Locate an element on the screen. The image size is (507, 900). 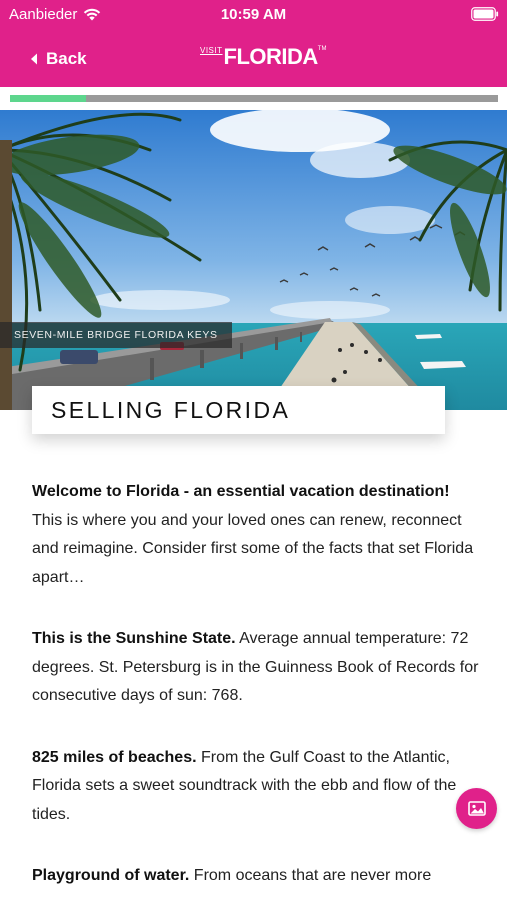
photo-caption: SEVEN-MILE BRIDGE FLORIDA KEYS is located at coordinates (116, 335).